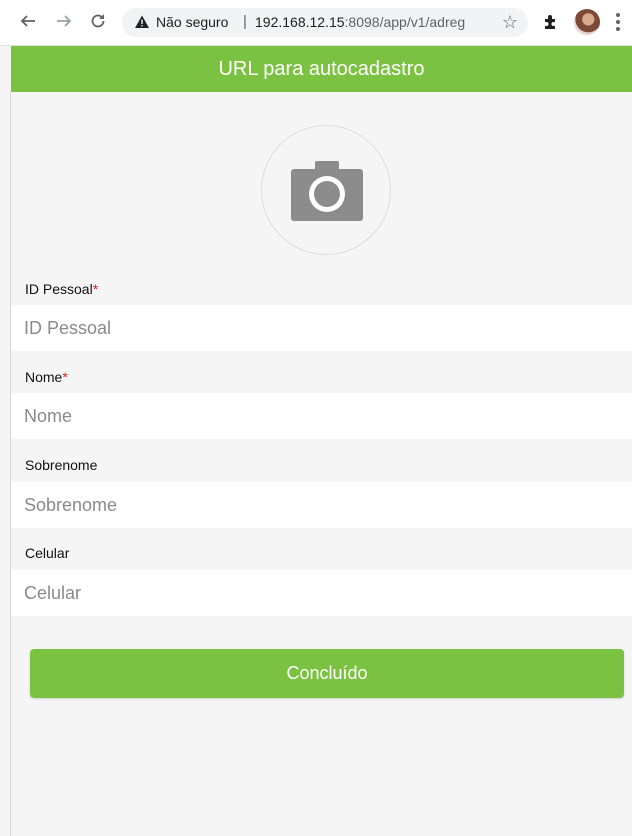  Describe the element at coordinates (618, 22) in the screenshot. I see `menu-dots-icon` at that location.